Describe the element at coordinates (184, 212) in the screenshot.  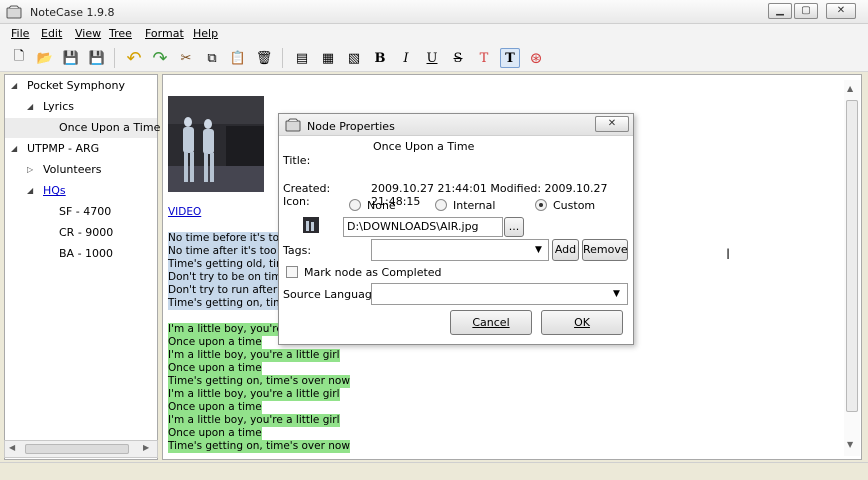
I see `video-link: VIDEO` at that location.